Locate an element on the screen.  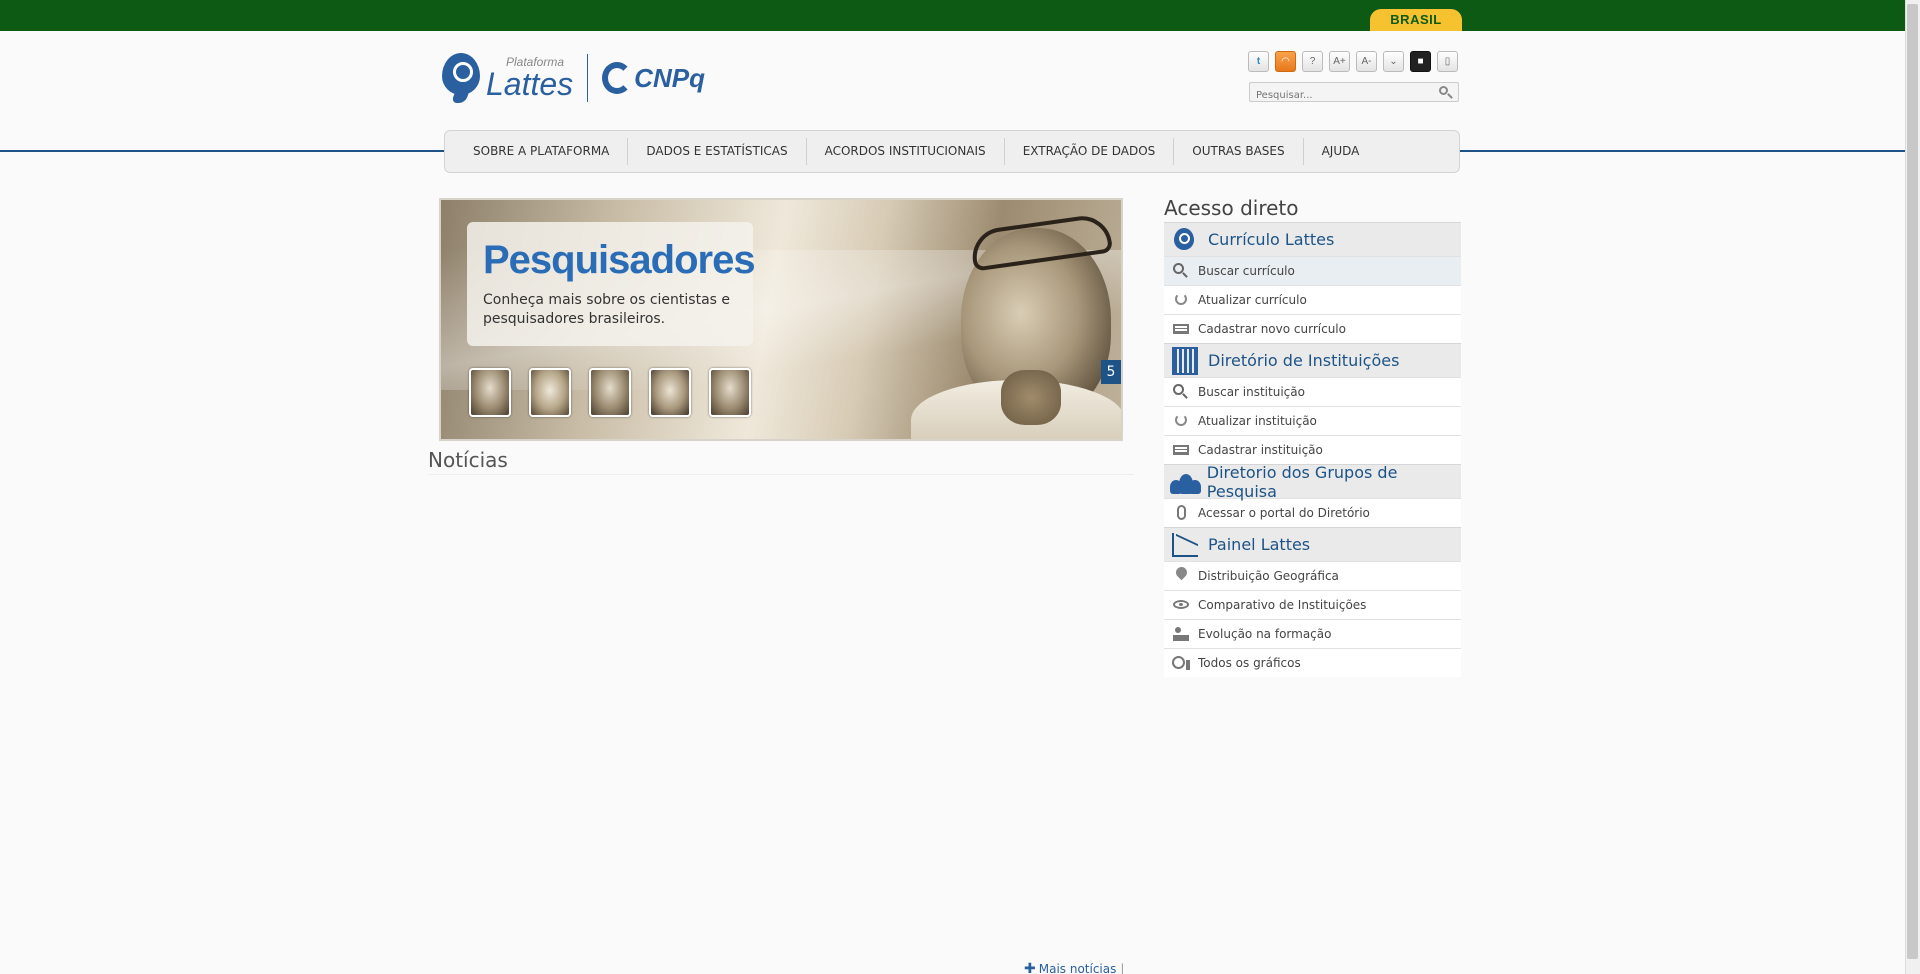
banner-subtitle-line2: pesquisadores brasileiros. is located at coordinates (574, 319).